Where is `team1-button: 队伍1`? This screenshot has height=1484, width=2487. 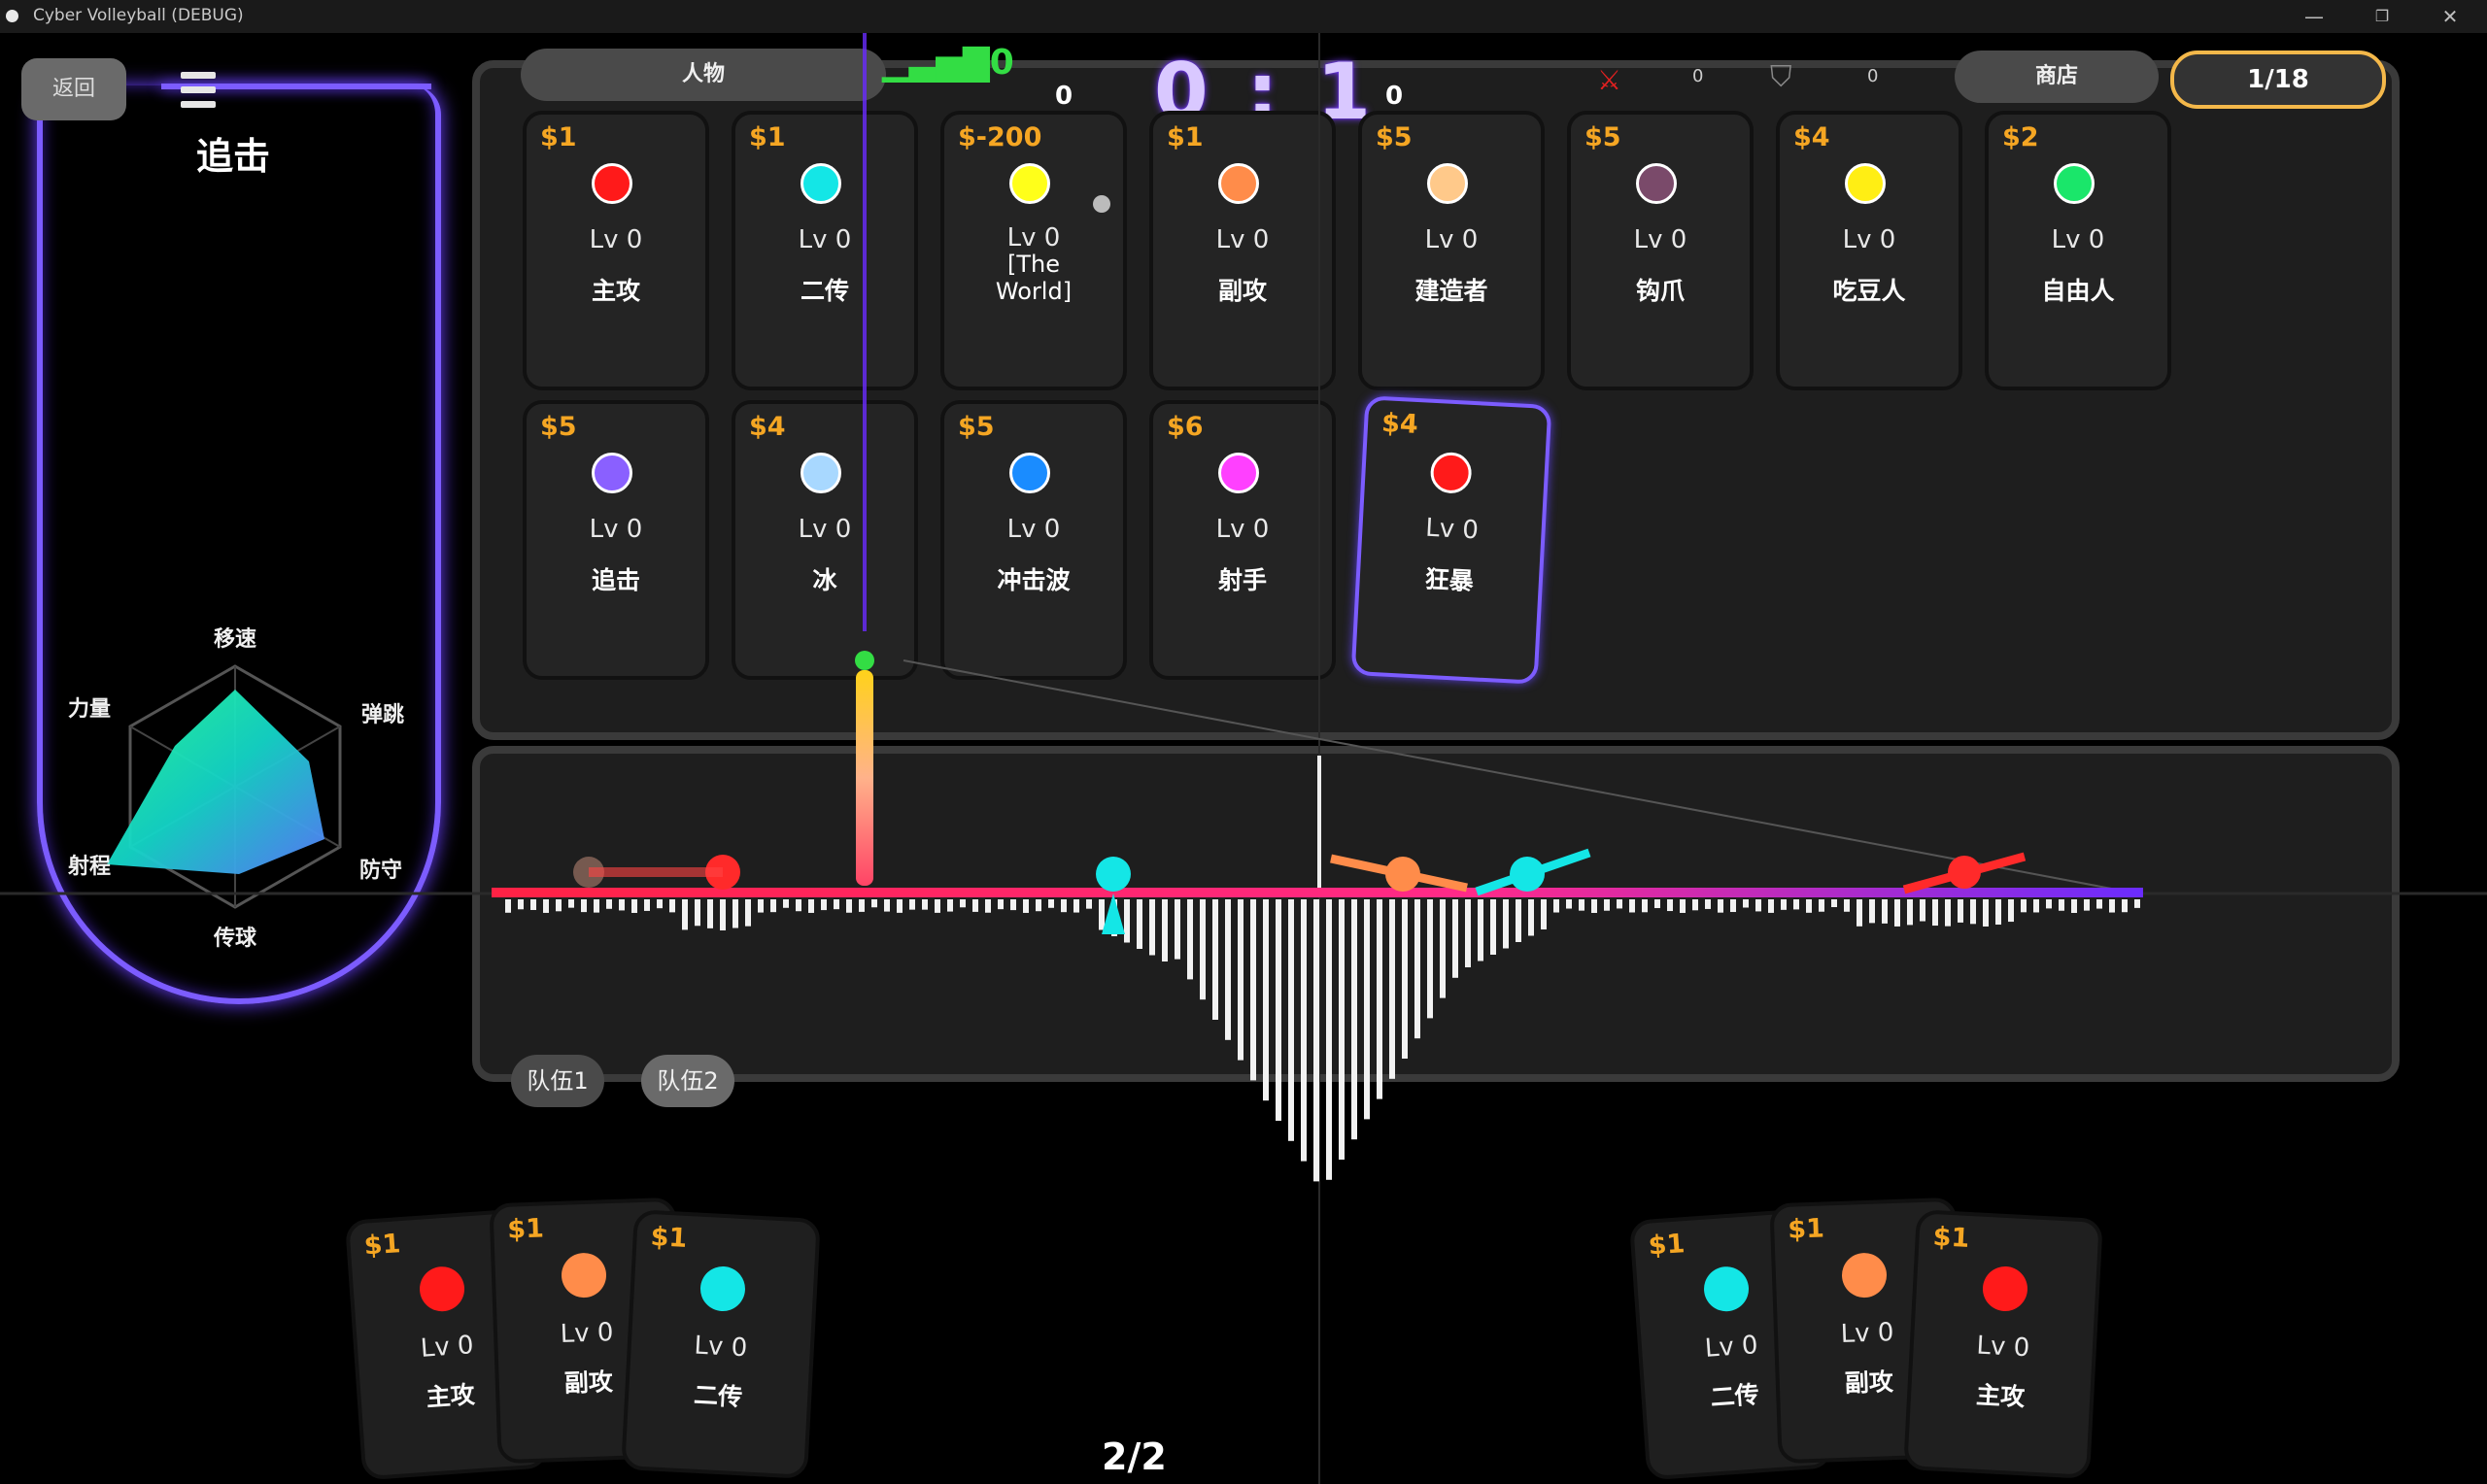
team1-button: 队伍1 is located at coordinates (557, 1081).